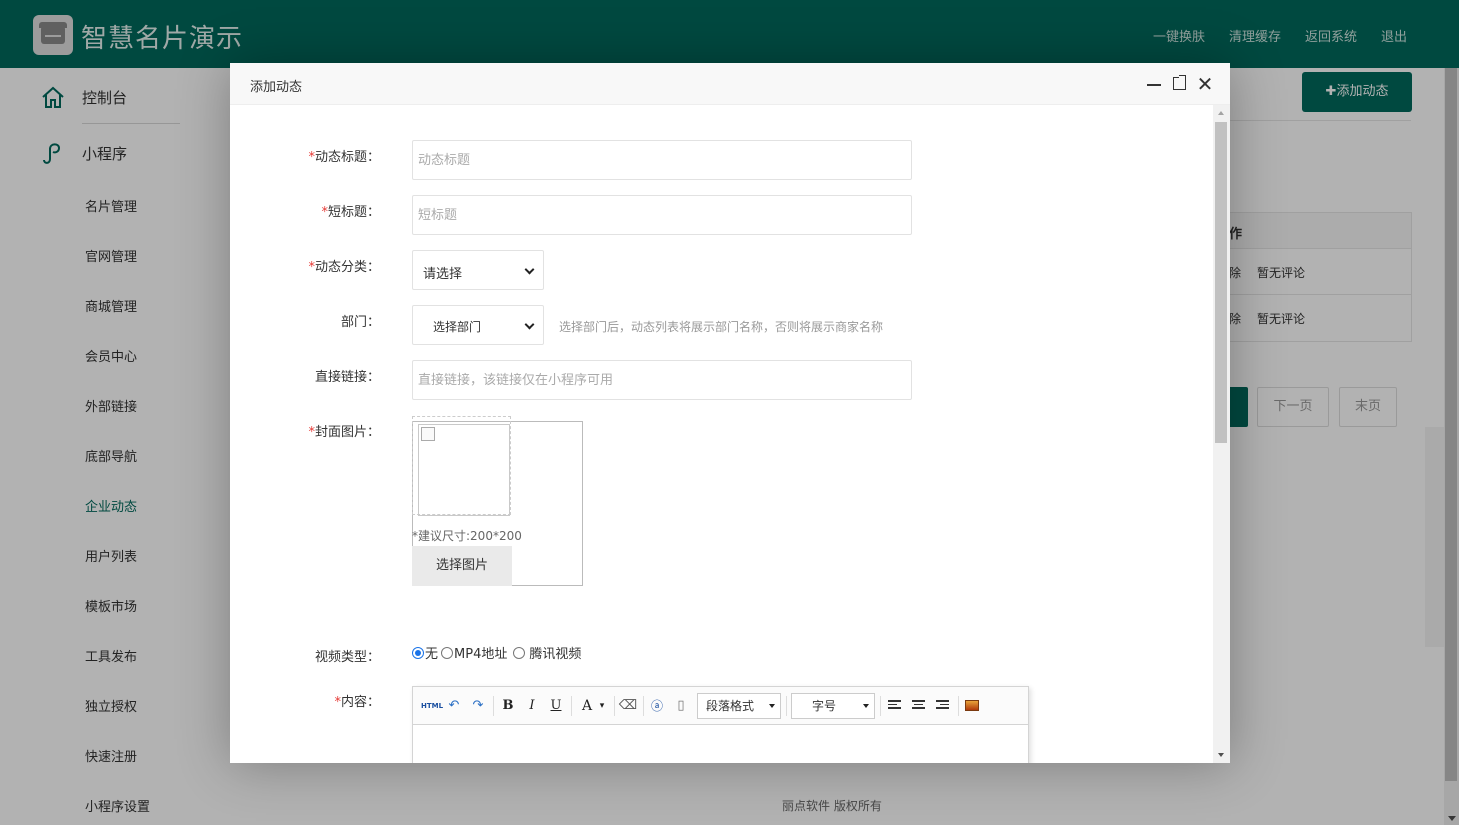  I want to click on short-title-input, so click(662, 215).